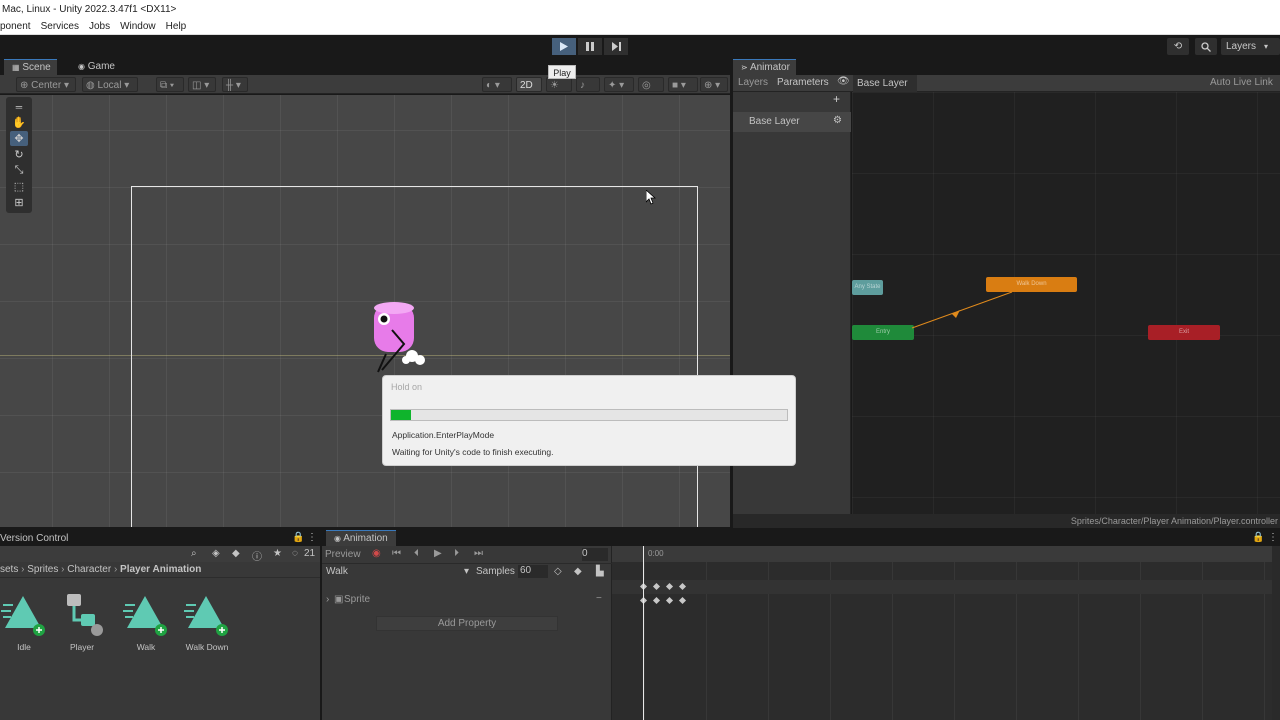 This screenshot has height=720, width=1280. I want to click on asset-walk-down: Walk Down, so click(207, 622).